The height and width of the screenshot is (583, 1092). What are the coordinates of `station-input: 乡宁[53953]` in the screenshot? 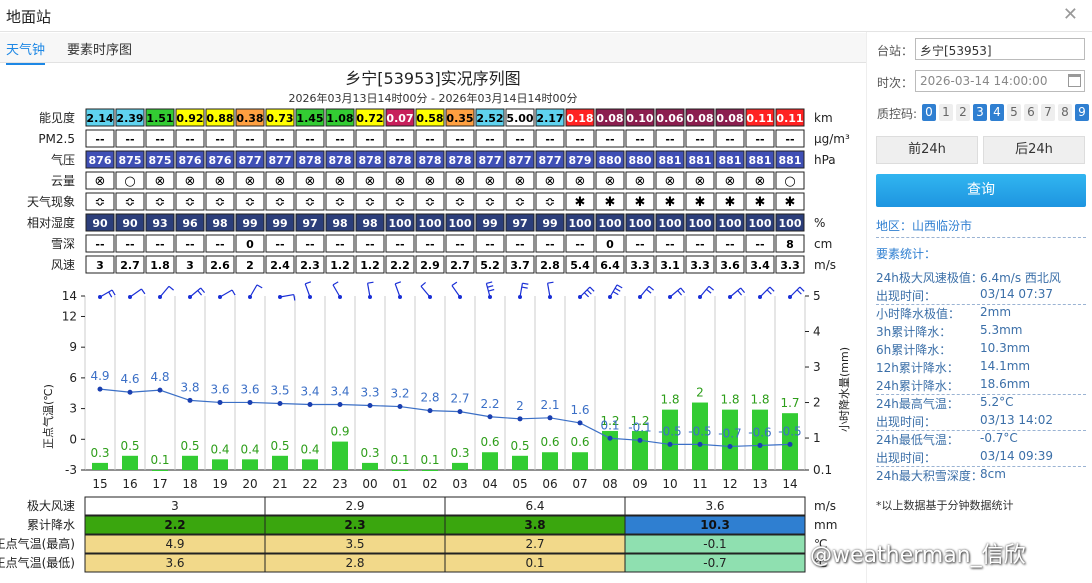 It's located at (1000, 49).